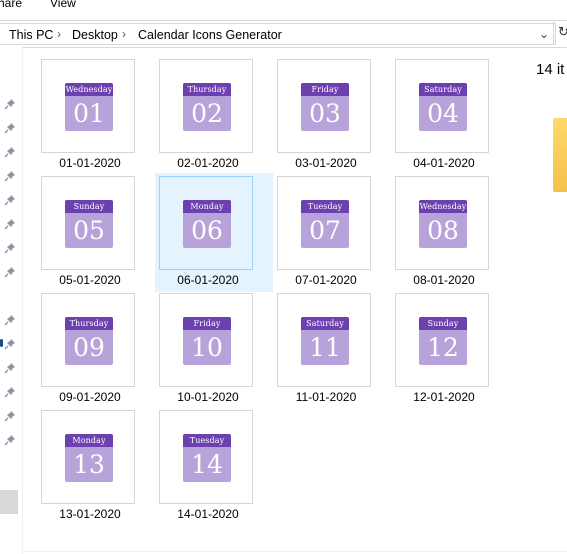  I want to click on calendar-icon: Tuesday 07, so click(325, 224).